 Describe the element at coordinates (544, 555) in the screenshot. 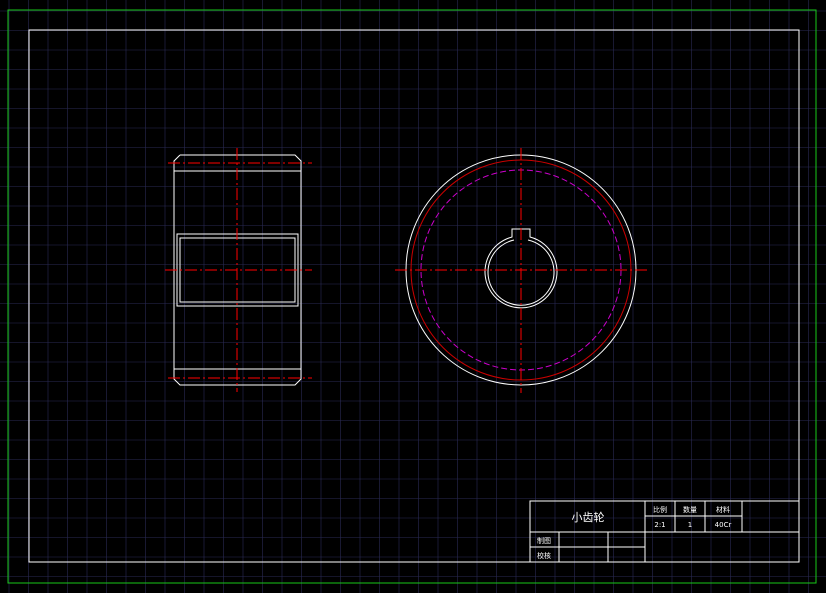

I see `label-checked-by: 校核` at that location.